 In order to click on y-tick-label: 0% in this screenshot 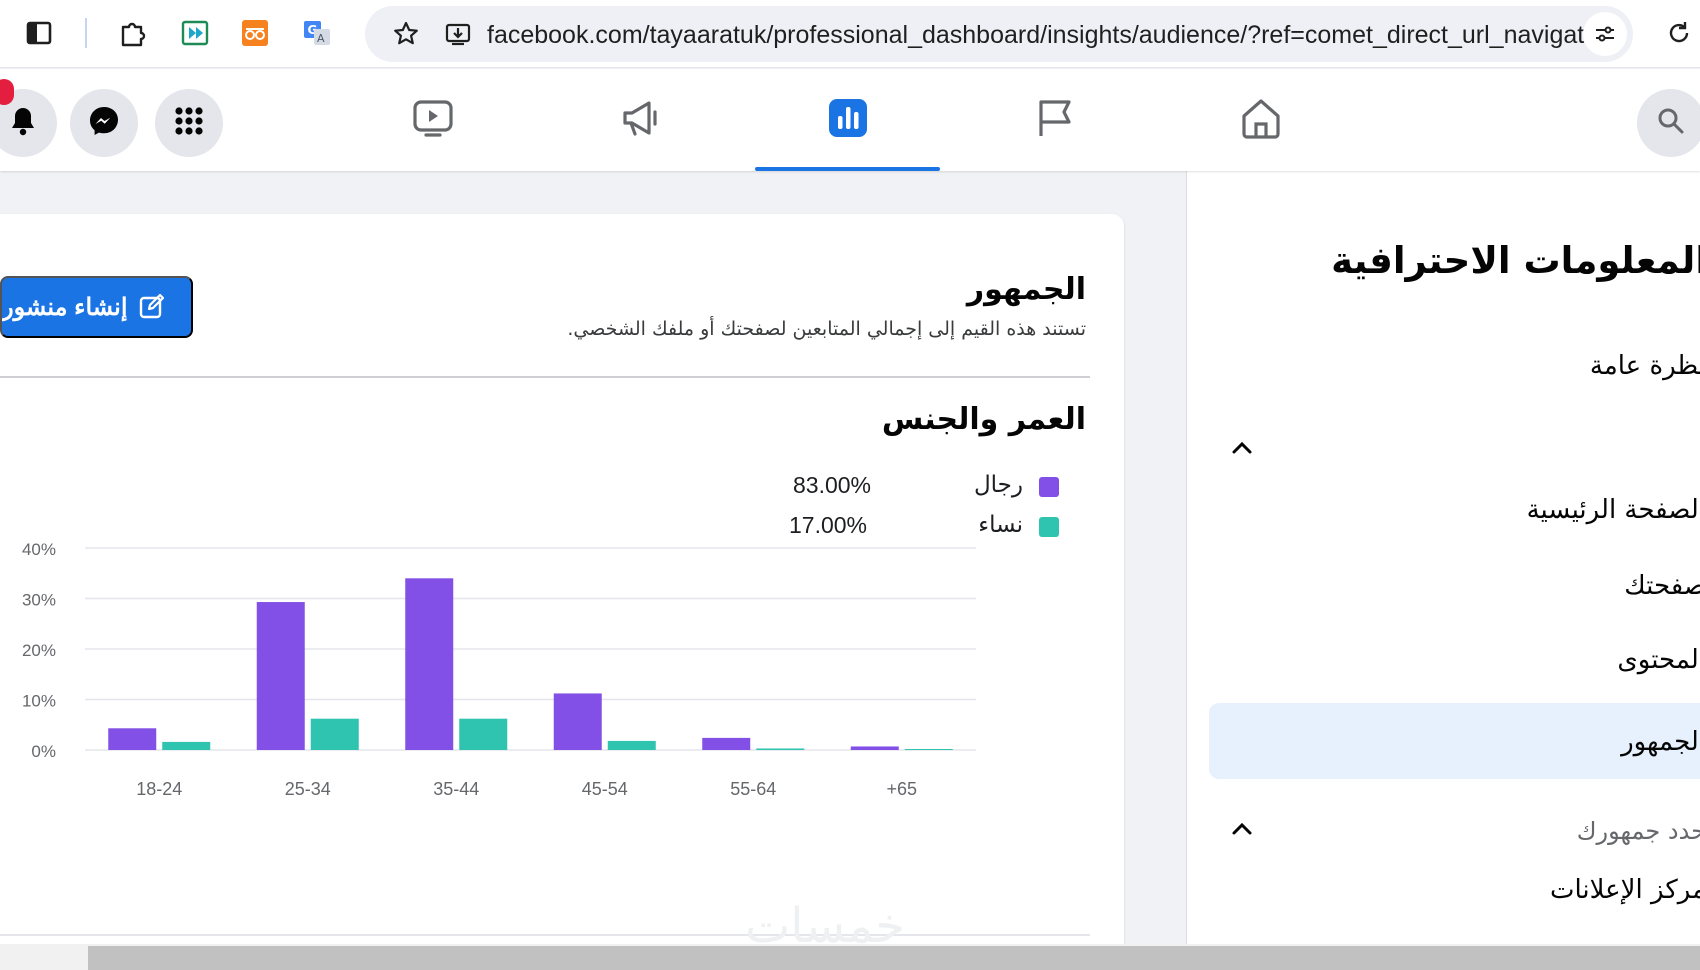, I will do `click(43, 751)`.